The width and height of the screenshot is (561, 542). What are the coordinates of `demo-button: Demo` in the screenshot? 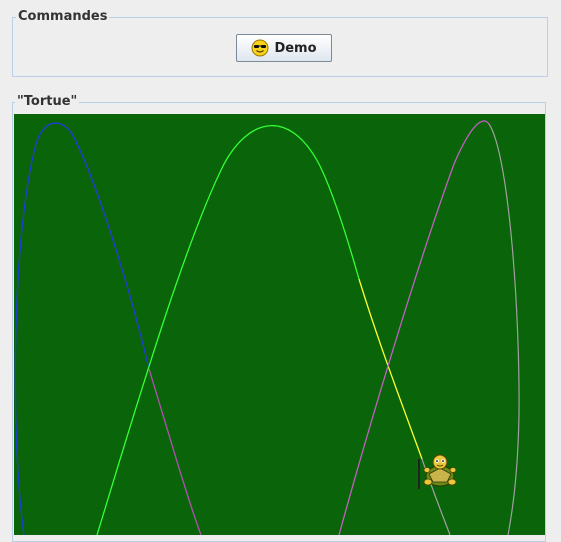 It's located at (284, 48).